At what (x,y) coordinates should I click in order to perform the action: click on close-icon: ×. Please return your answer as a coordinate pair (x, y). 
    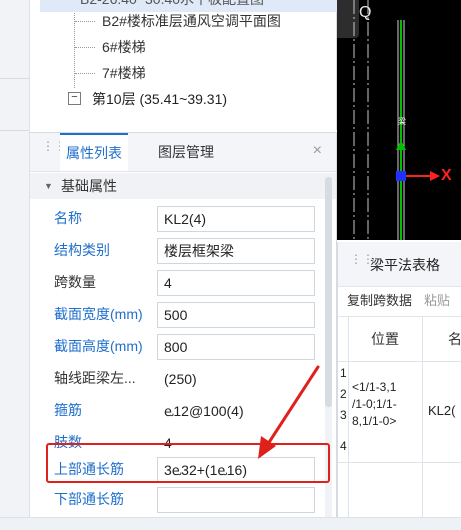
    Looking at the image, I should click on (317, 151).